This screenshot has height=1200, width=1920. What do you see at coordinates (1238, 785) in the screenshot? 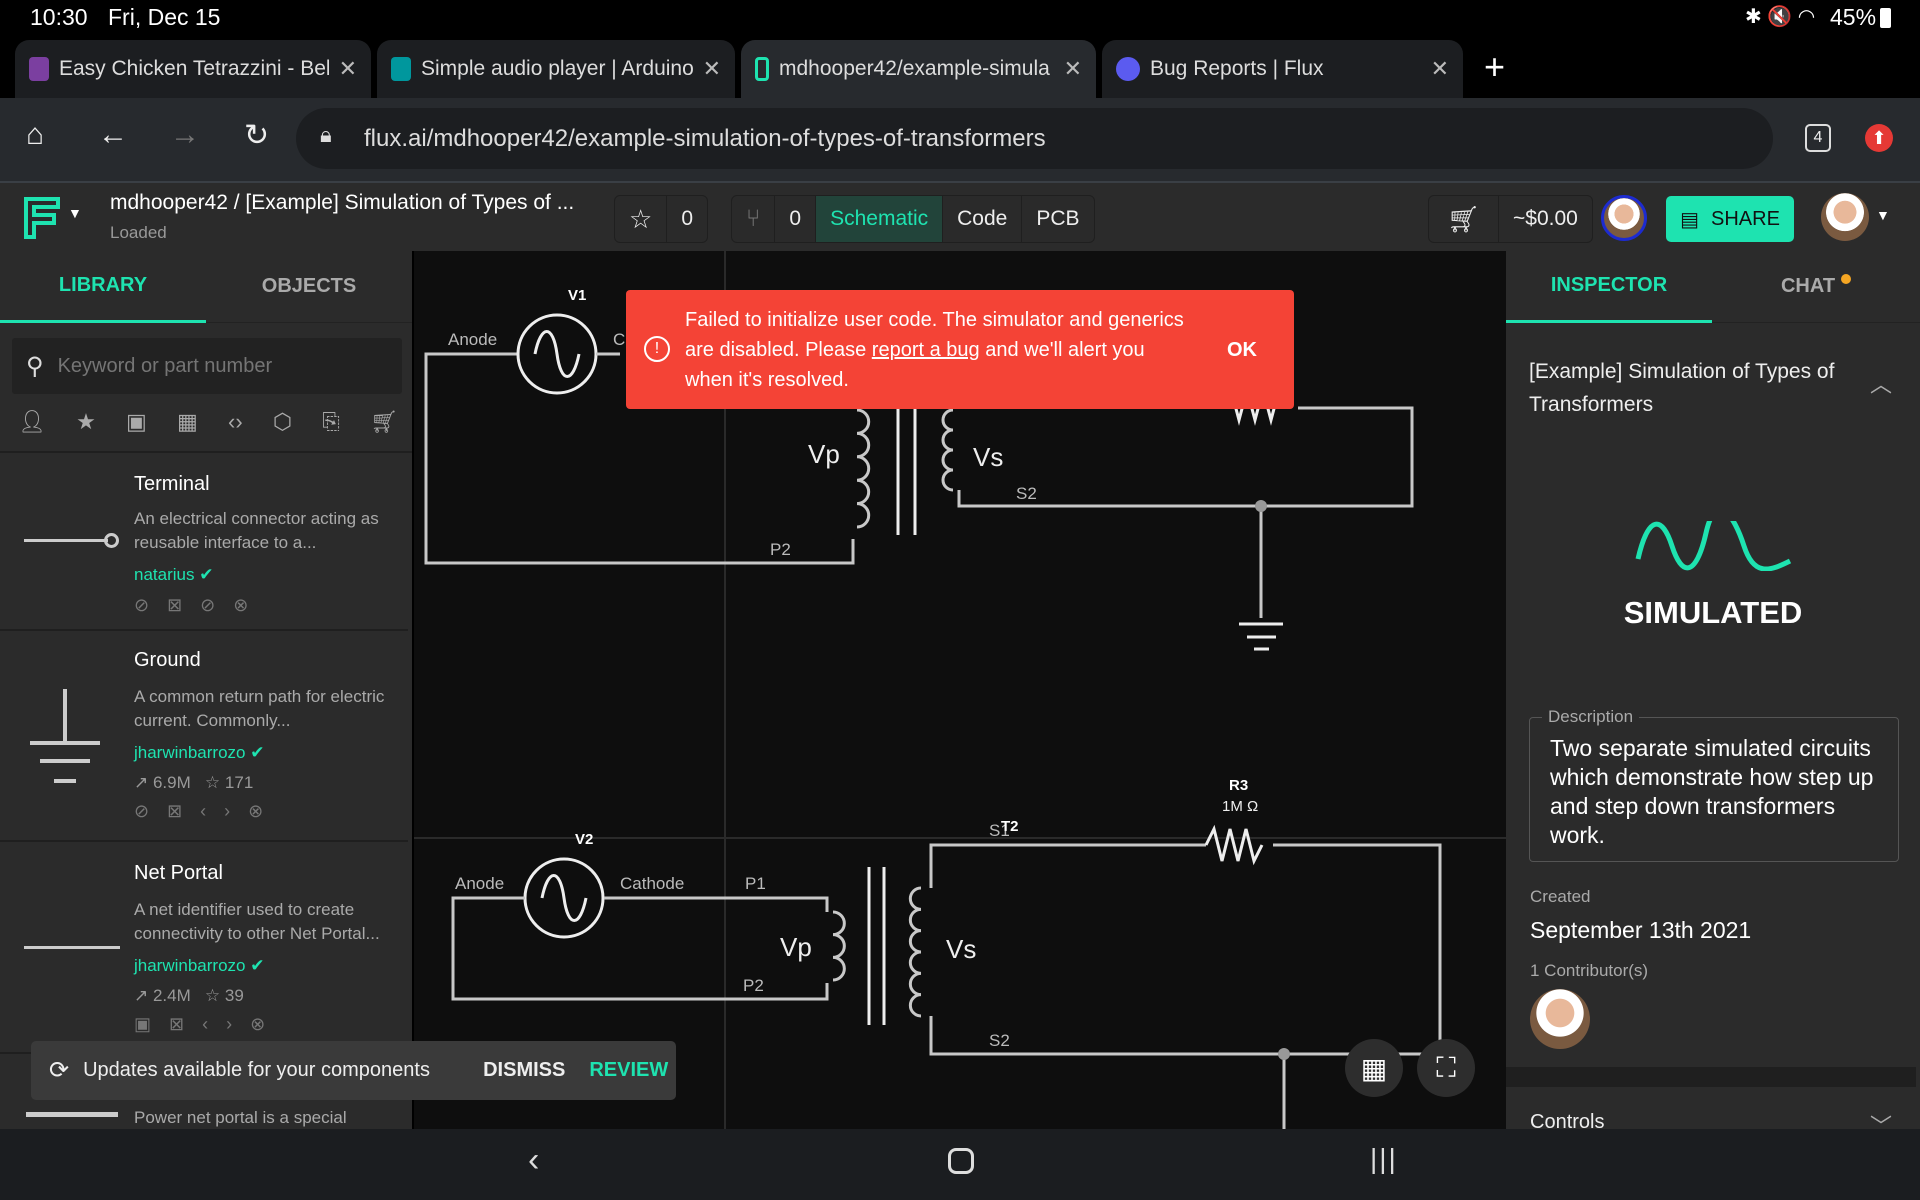
I see `designator-r3: R3` at bounding box center [1238, 785].